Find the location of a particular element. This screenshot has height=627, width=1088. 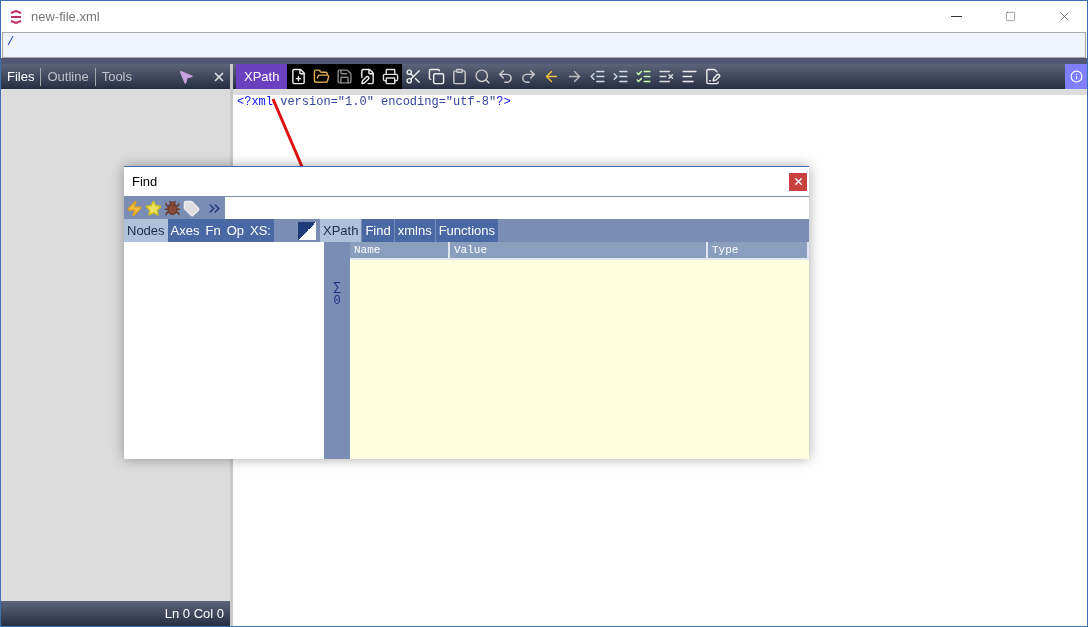

indent-icon is located at coordinates (621, 76).